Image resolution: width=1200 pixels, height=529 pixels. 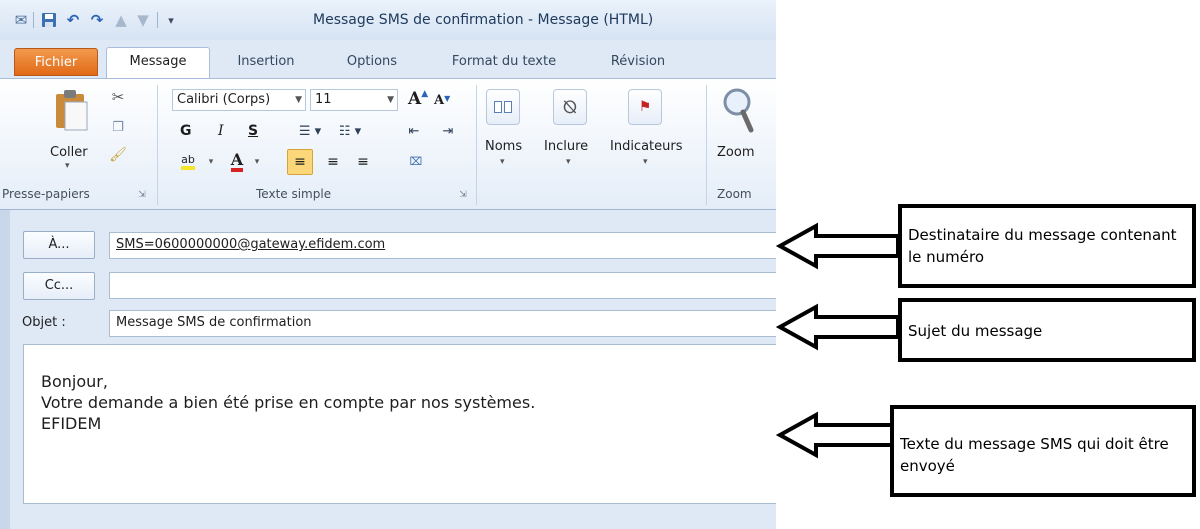 I want to click on bold-button: G, so click(x=186, y=131).